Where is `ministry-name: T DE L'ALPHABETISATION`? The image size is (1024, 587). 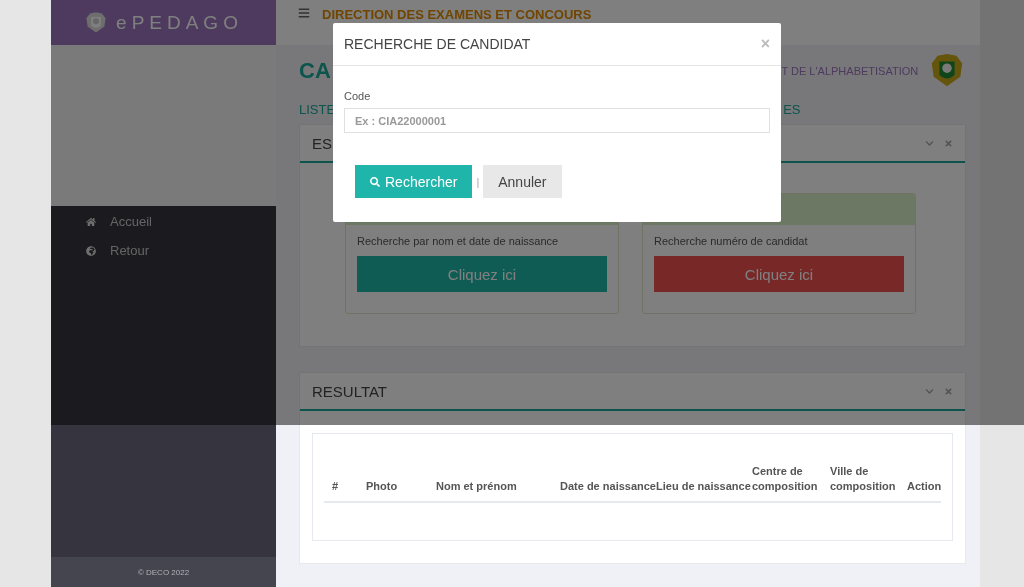 ministry-name: T DE L'ALPHABETISATION is located at coordinates (850, 71).